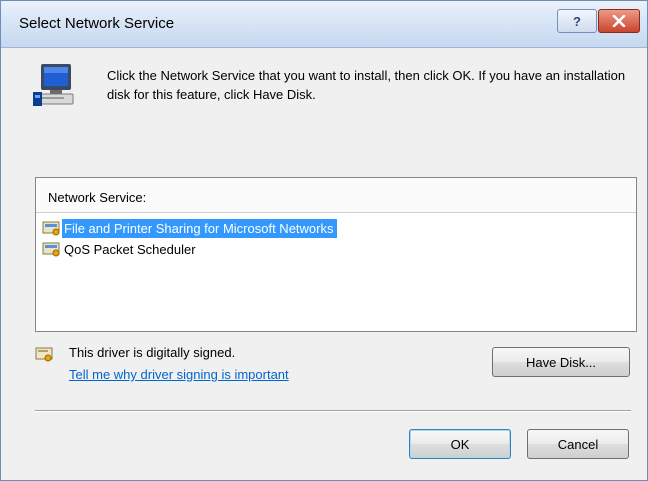 The width and height of the screenshot is (648, 481). I want to click on help-icon: ?, so click(577, 21).